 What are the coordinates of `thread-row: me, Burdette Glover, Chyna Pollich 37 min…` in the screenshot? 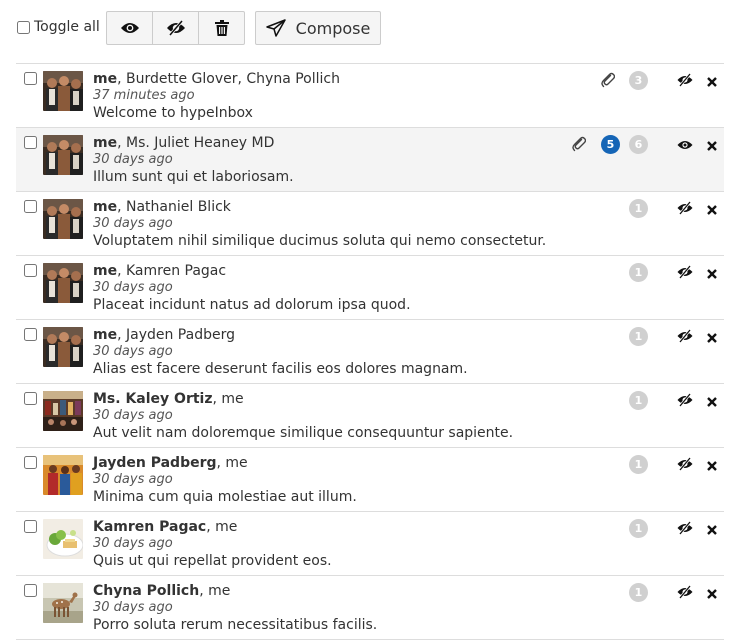 It's located at (370, 96).